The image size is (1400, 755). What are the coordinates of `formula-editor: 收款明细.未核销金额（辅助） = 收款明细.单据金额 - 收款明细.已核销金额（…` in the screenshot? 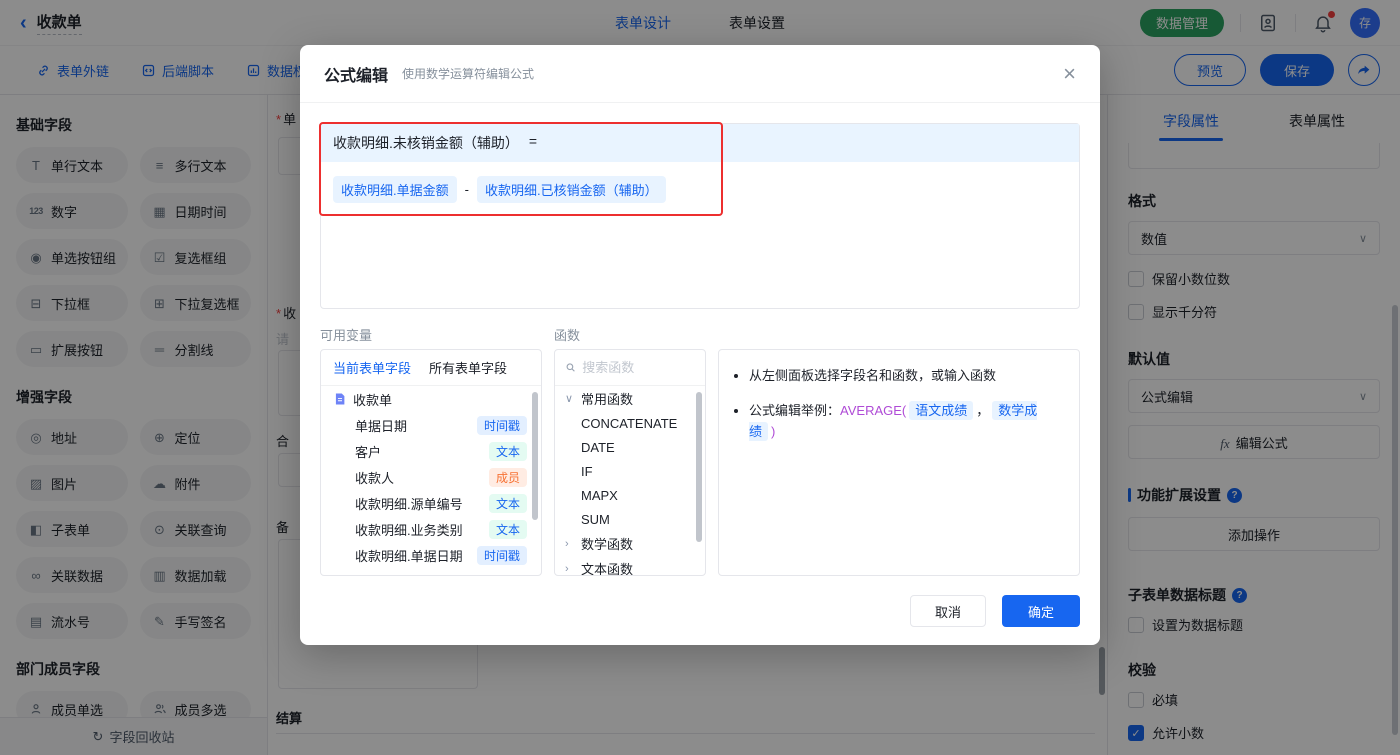 It's located at (699, 215).